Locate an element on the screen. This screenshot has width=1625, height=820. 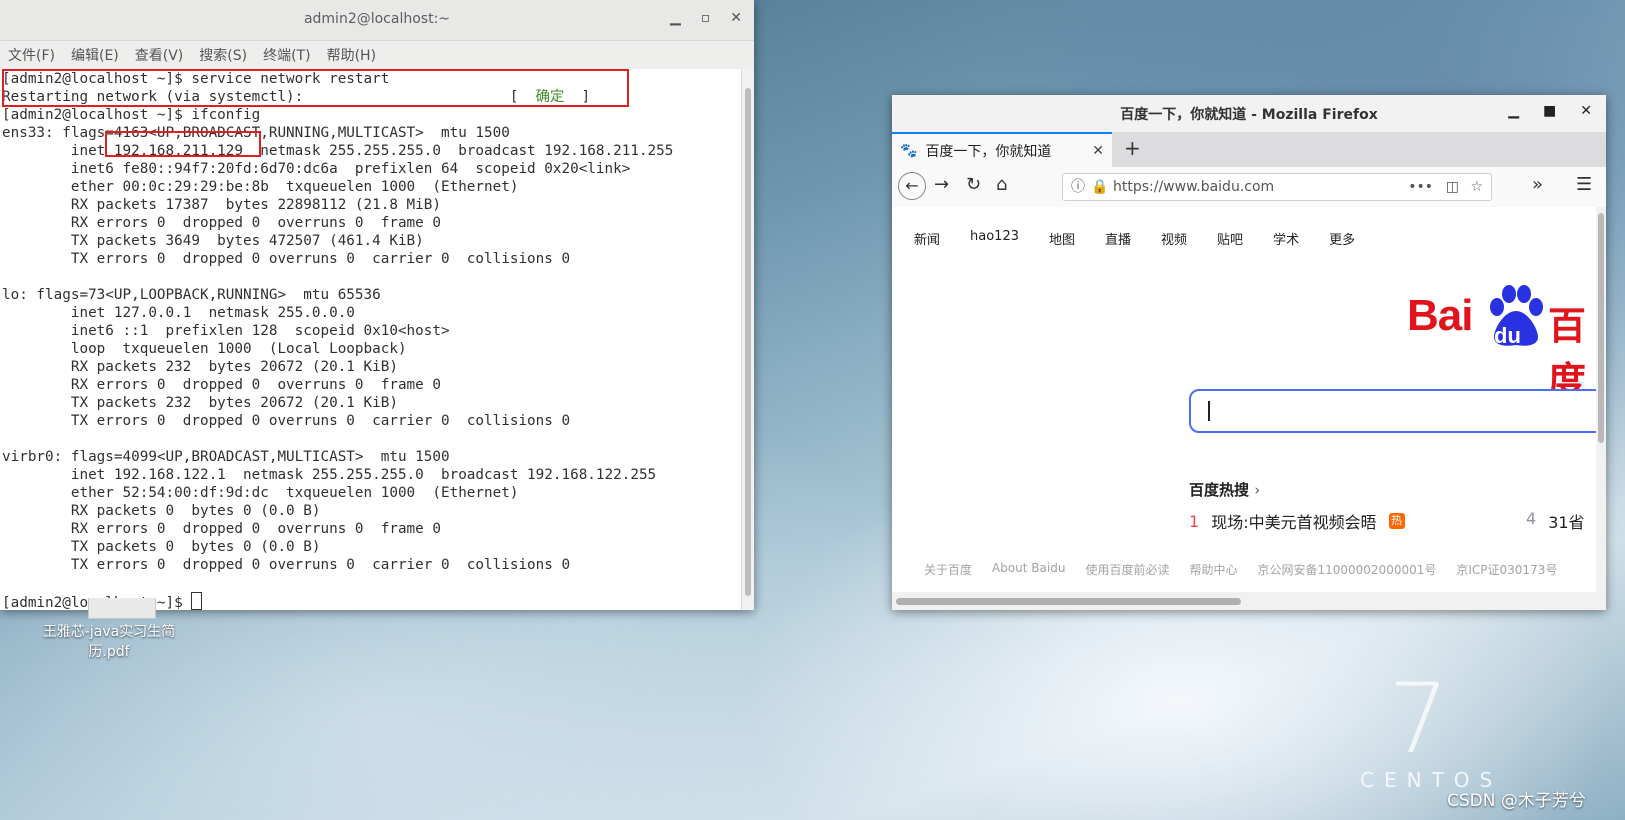
tab-baidu: 🐾 百度一下，你就知道 ✕ is located at coordinates (1002, 149).